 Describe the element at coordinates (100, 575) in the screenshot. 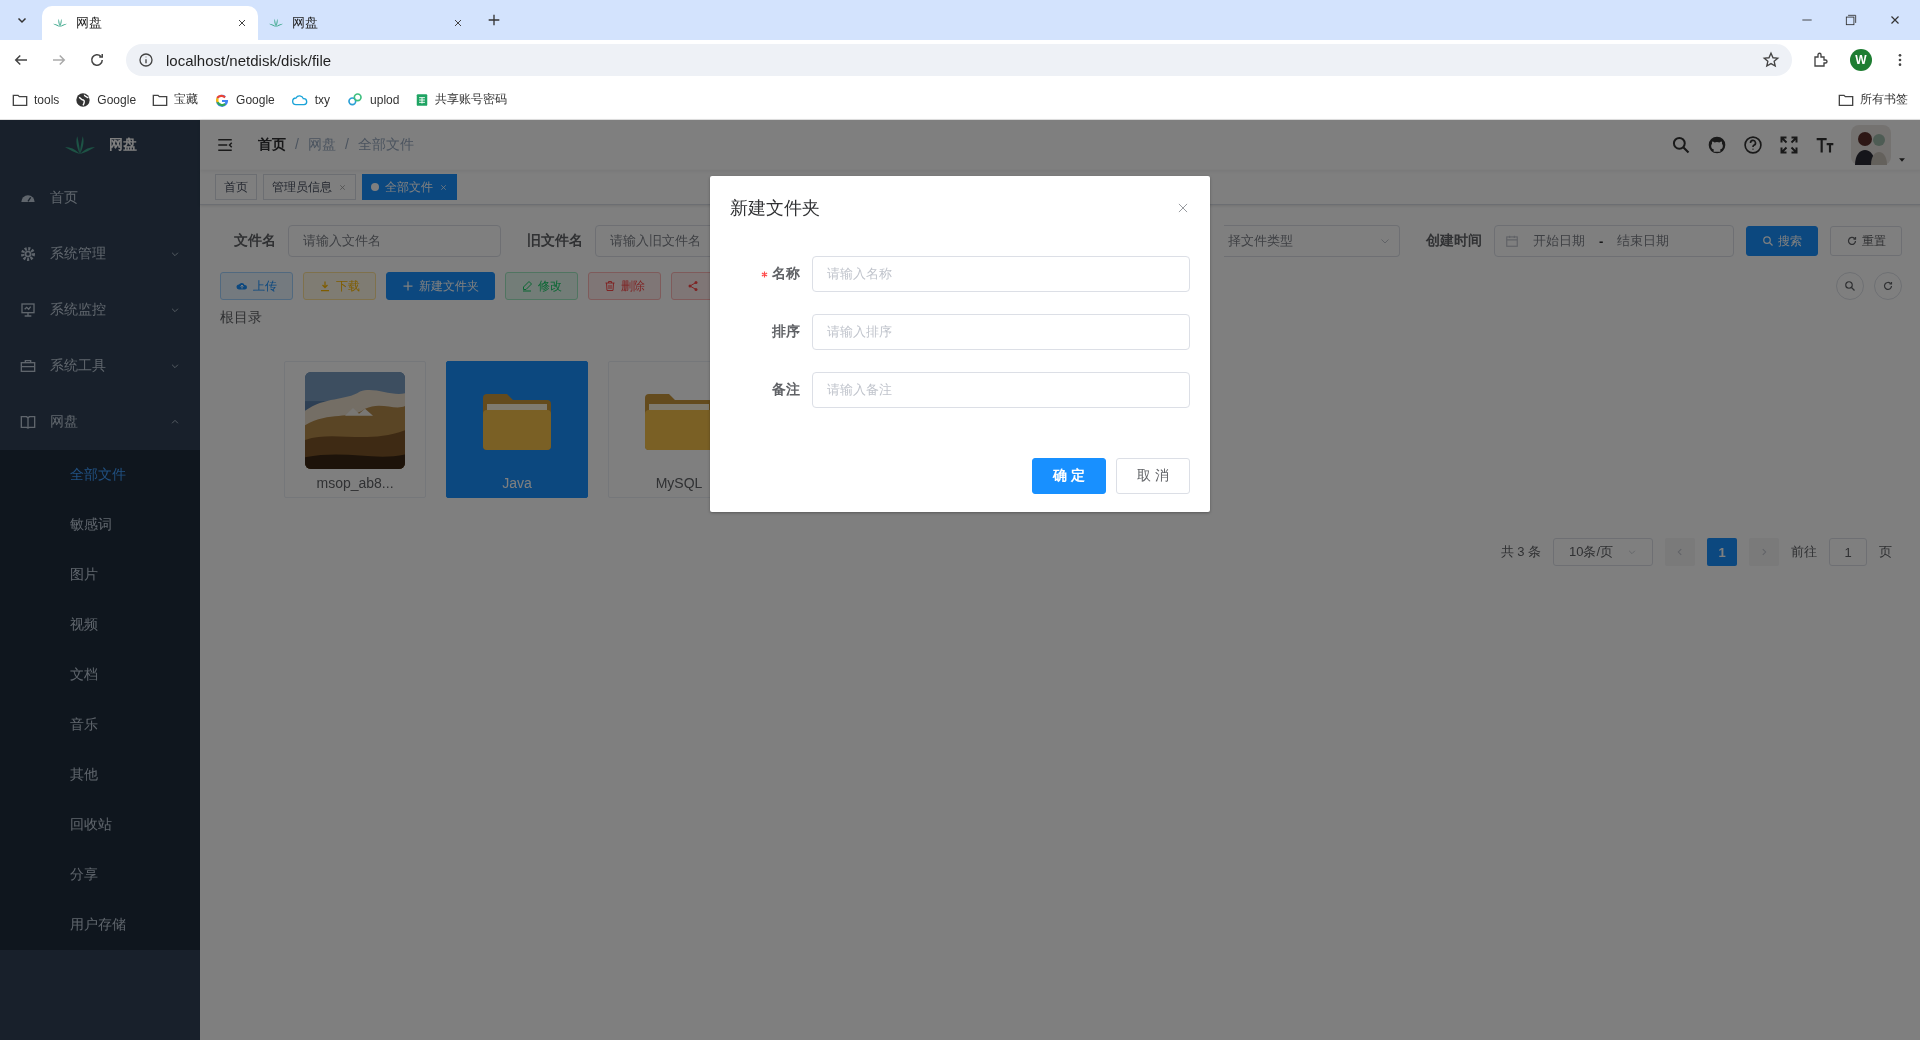

I see `submenu-item: 图片` at that location.